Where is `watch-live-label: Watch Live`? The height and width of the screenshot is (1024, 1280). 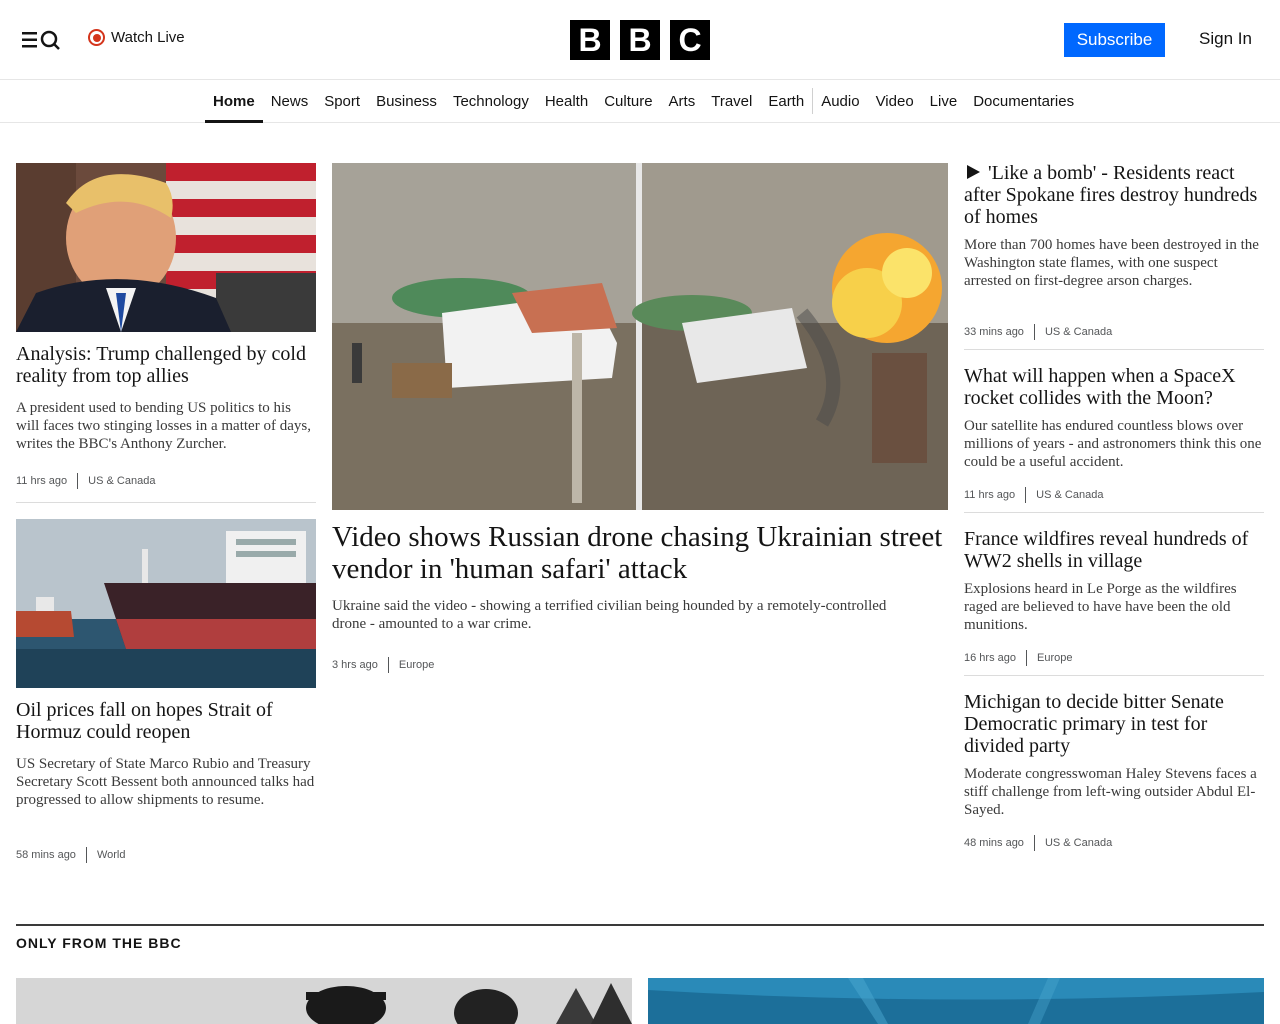 watch-live-label: Watch Live is located at coordinates (148, 37).